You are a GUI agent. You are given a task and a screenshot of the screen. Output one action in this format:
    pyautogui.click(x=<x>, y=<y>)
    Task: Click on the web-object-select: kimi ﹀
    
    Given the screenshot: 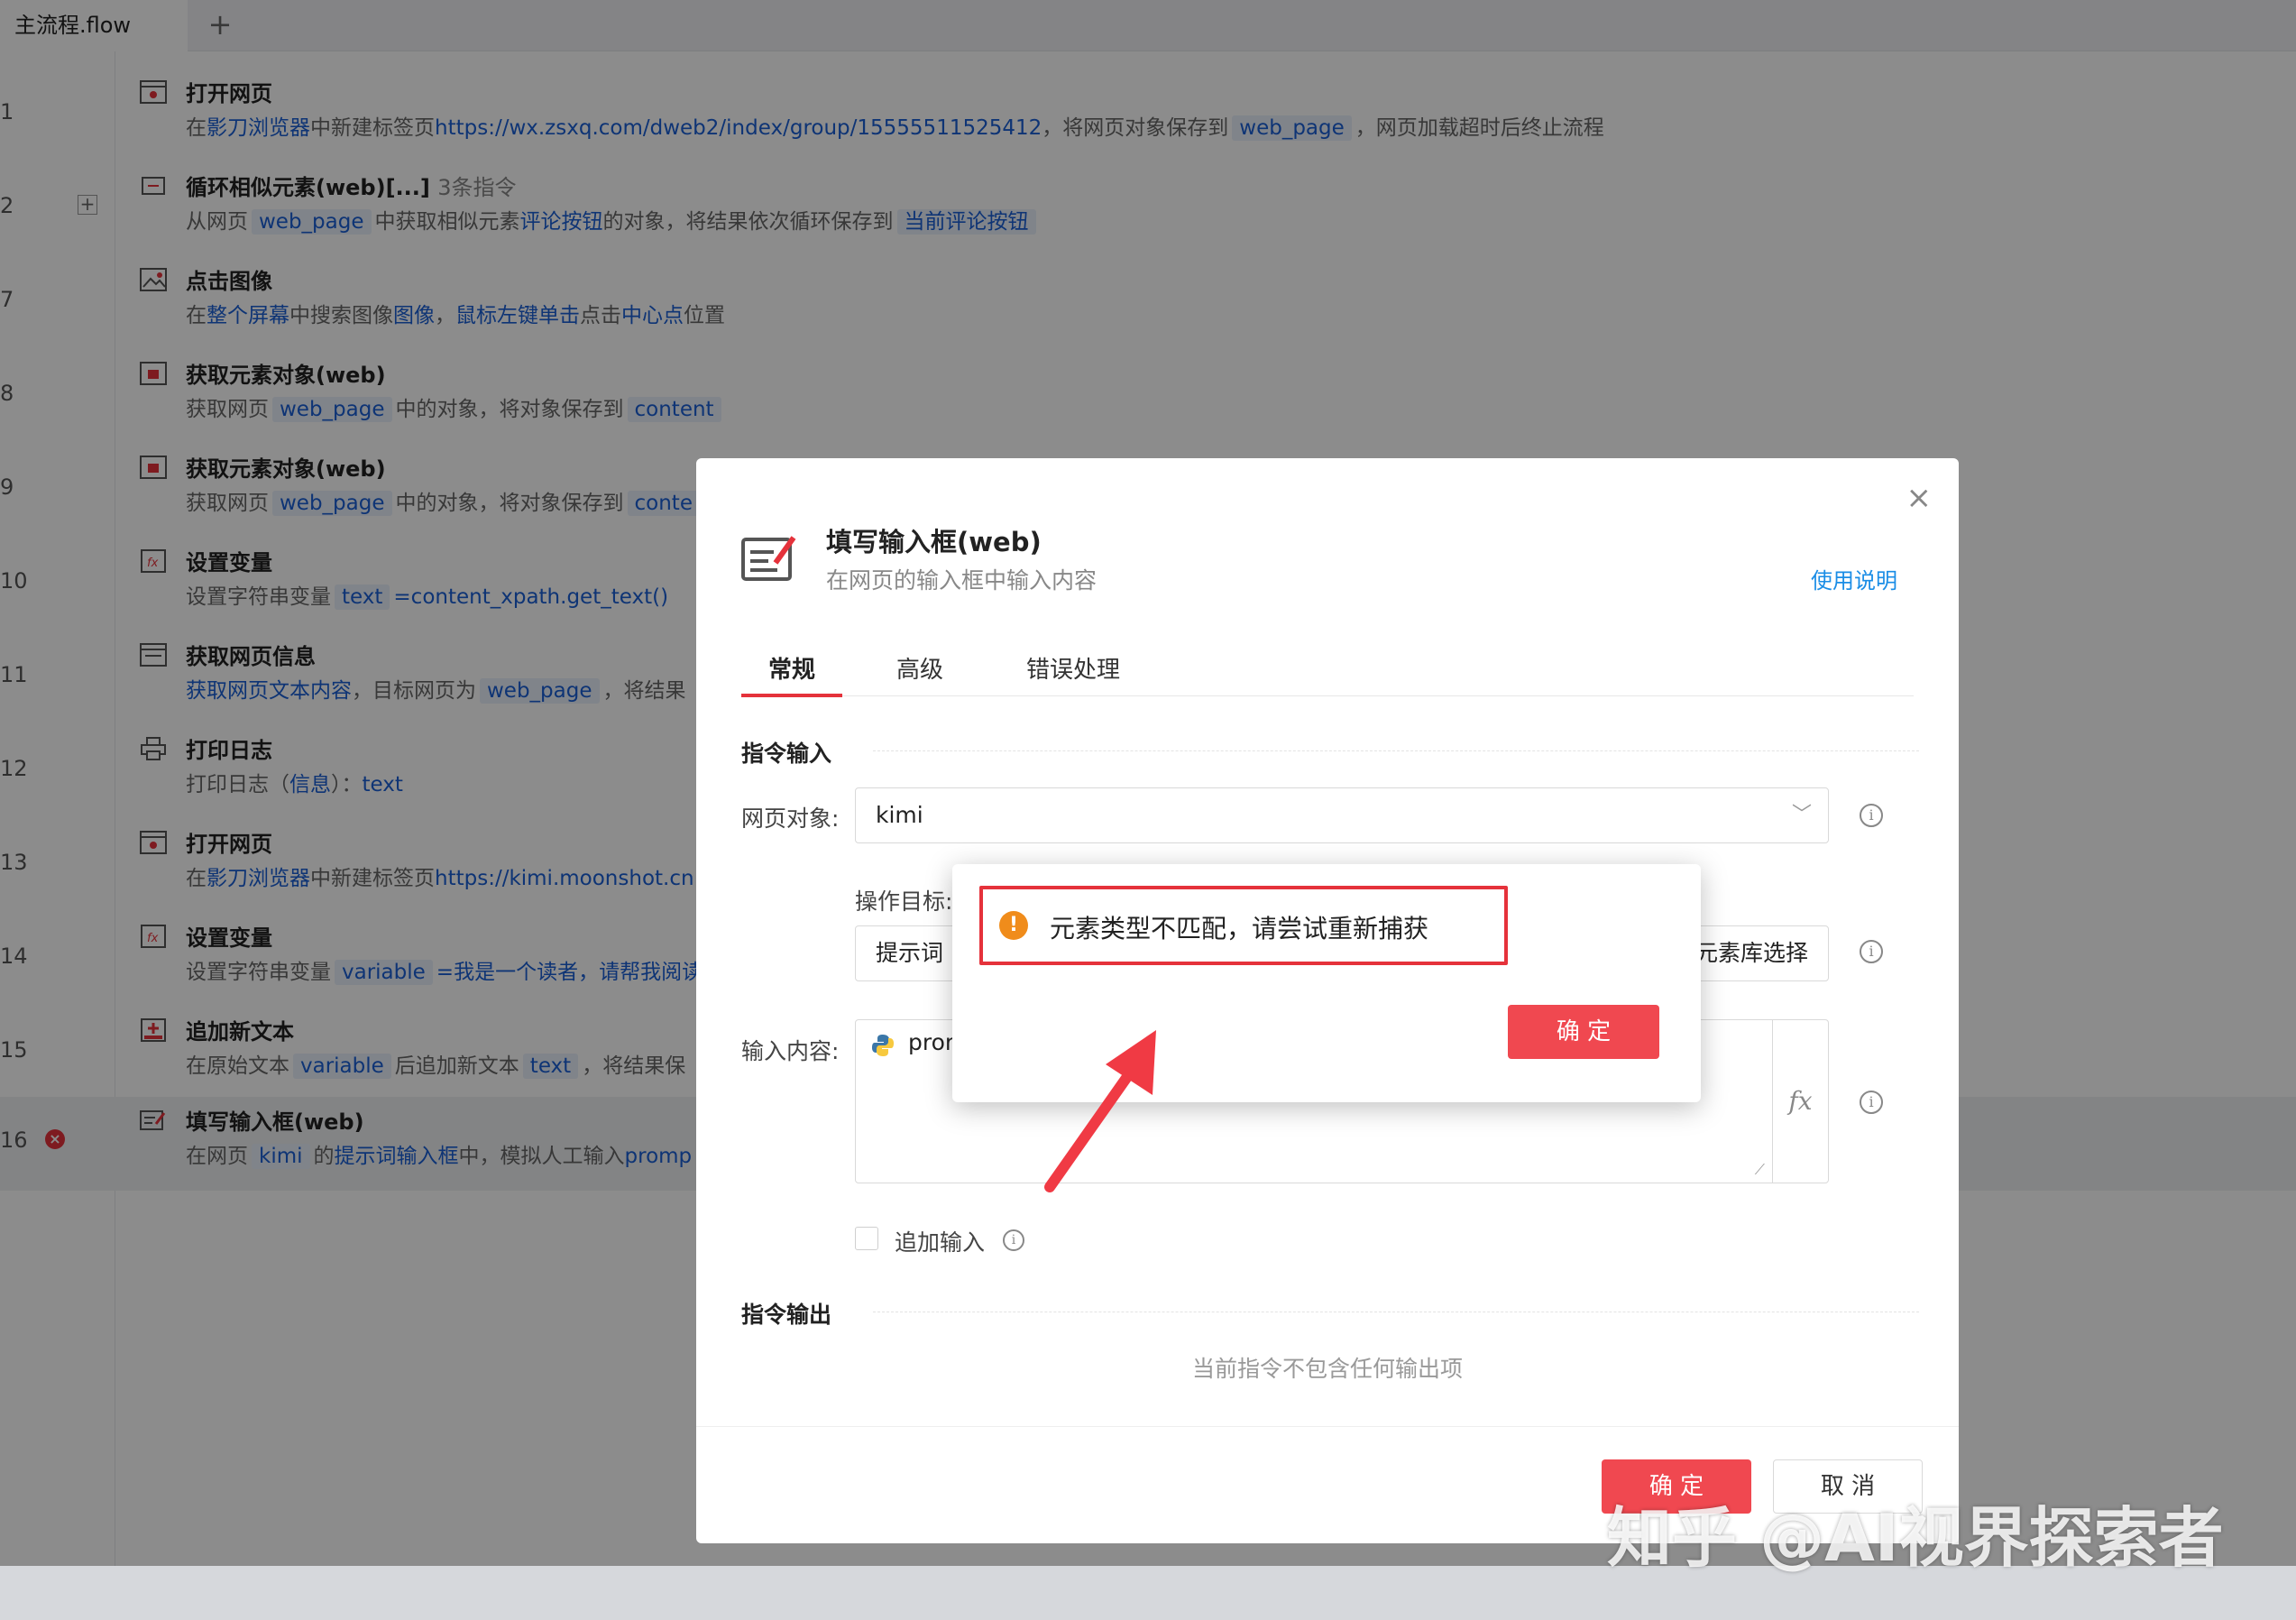 What is the action you would take?
    pyautogui.click(x=1342, y=815)
    